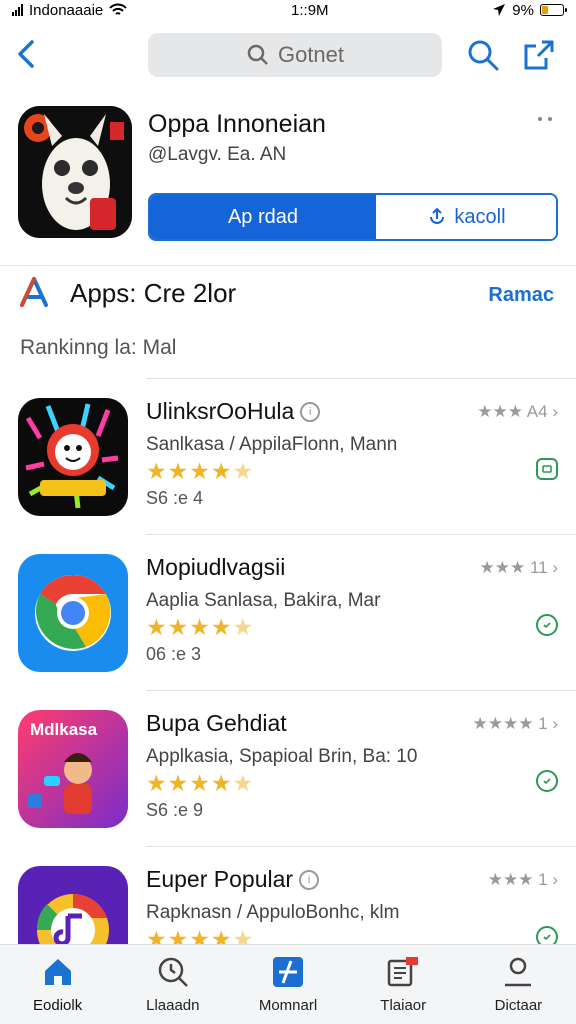 Image resolution: width=576 pixels, height=1024 pixels. What do you see at coordinates (518, 567) in the screenshot?
I see `app-rank: ★★★ 11 ›` at bounding box center [518, 567].